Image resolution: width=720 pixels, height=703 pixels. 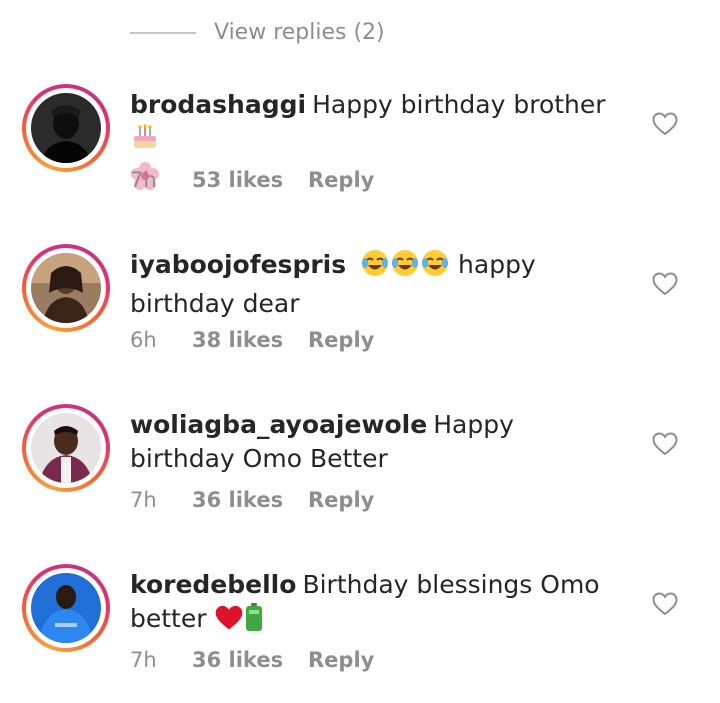 I want to click on view-replies-button: View replies (2), so click(x=257, y=33).